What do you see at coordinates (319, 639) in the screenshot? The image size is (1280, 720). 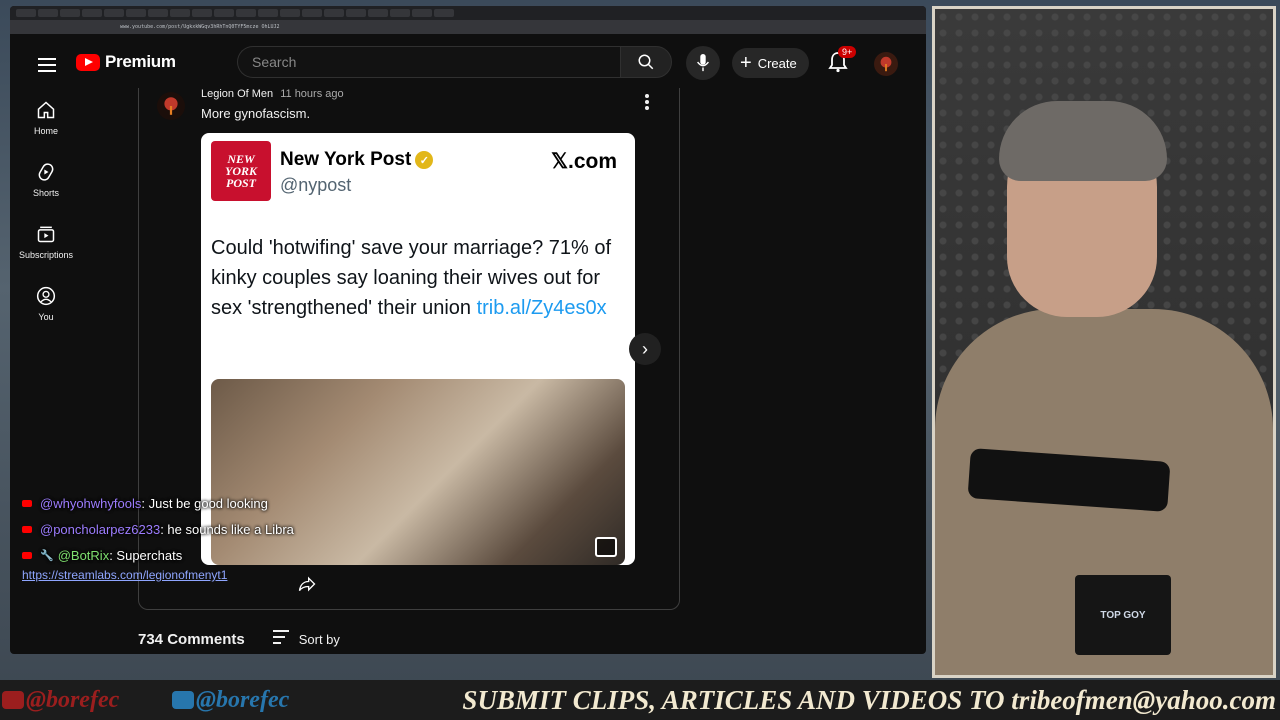 I see `sort-by-label: Sort by` at bounding box center [319, 639].